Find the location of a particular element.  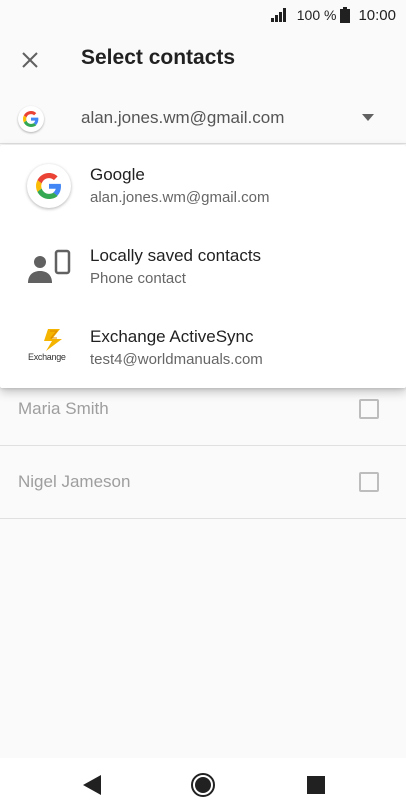

contact-name: Maria Smith is located at coordinates (63, 408).